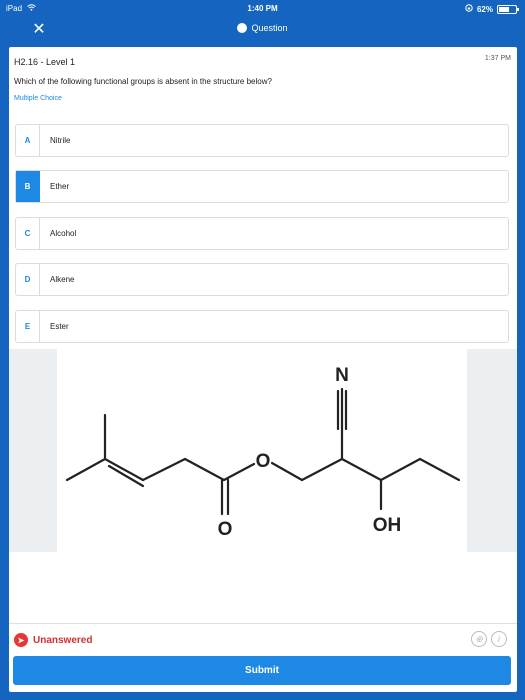  What do you see at coordinates (38, 98) in the screenshot?
I see `question-type: Multiple Choice` at bounding box center [38, 98].